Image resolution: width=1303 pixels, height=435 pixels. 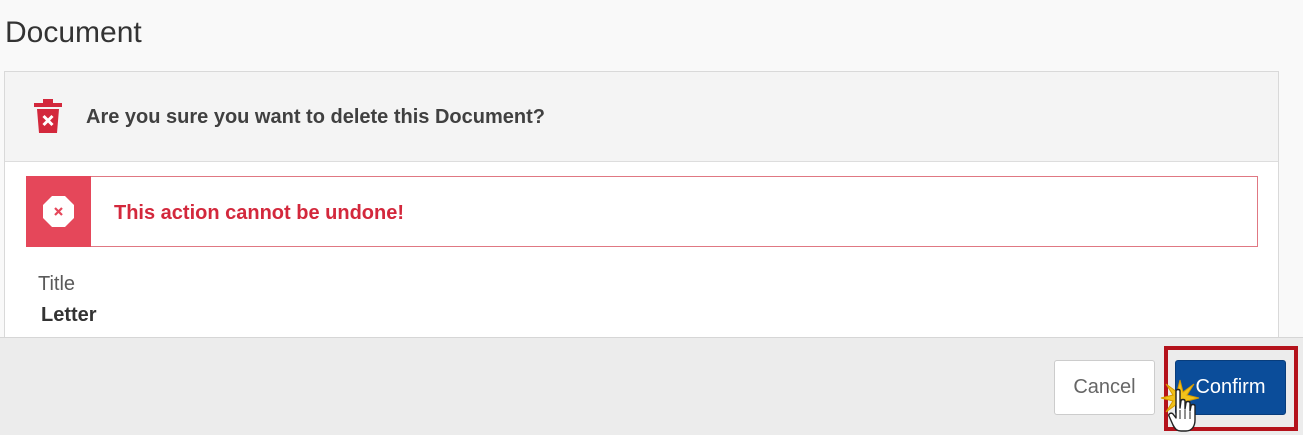 I want to click on trash-delete-icon, so click(x=48, y=116).